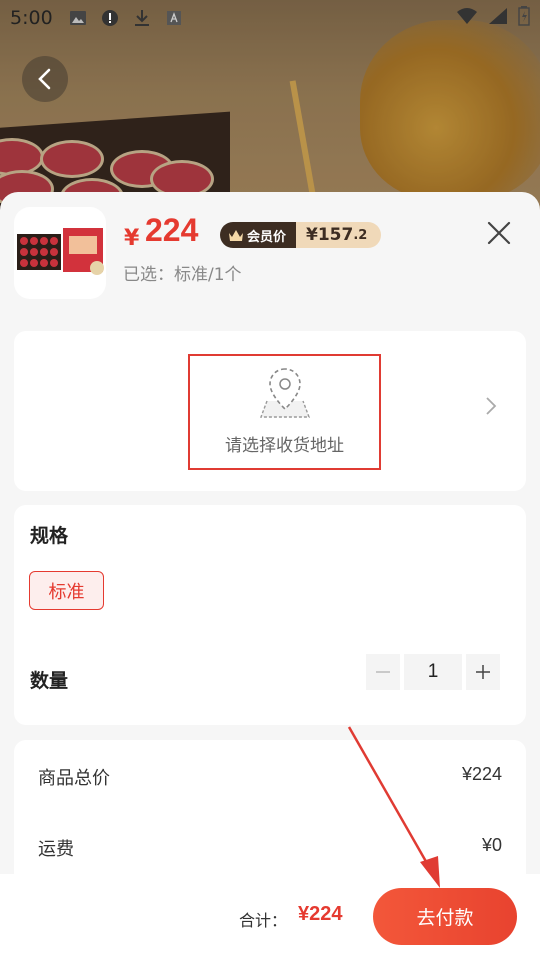  What do you see at coordinates (142, 18) in the screenshot?
I see `download-notification-icon` at bounding box center [142, 18].